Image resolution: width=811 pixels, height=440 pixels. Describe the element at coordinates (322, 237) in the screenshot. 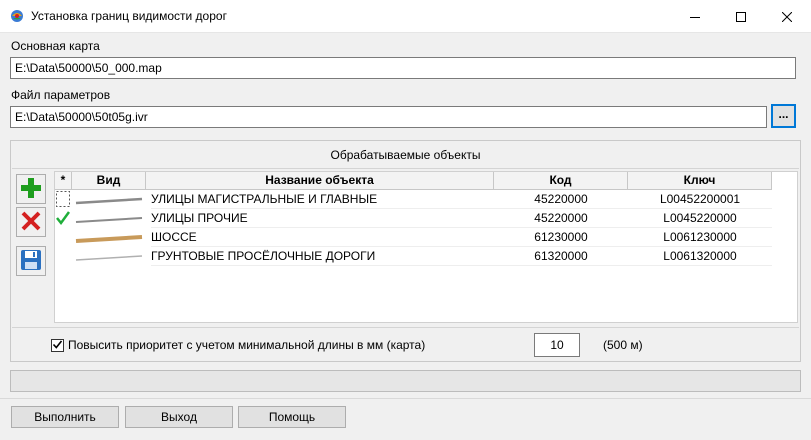

I see `object-name-cell: ШОССЕ` at that location.